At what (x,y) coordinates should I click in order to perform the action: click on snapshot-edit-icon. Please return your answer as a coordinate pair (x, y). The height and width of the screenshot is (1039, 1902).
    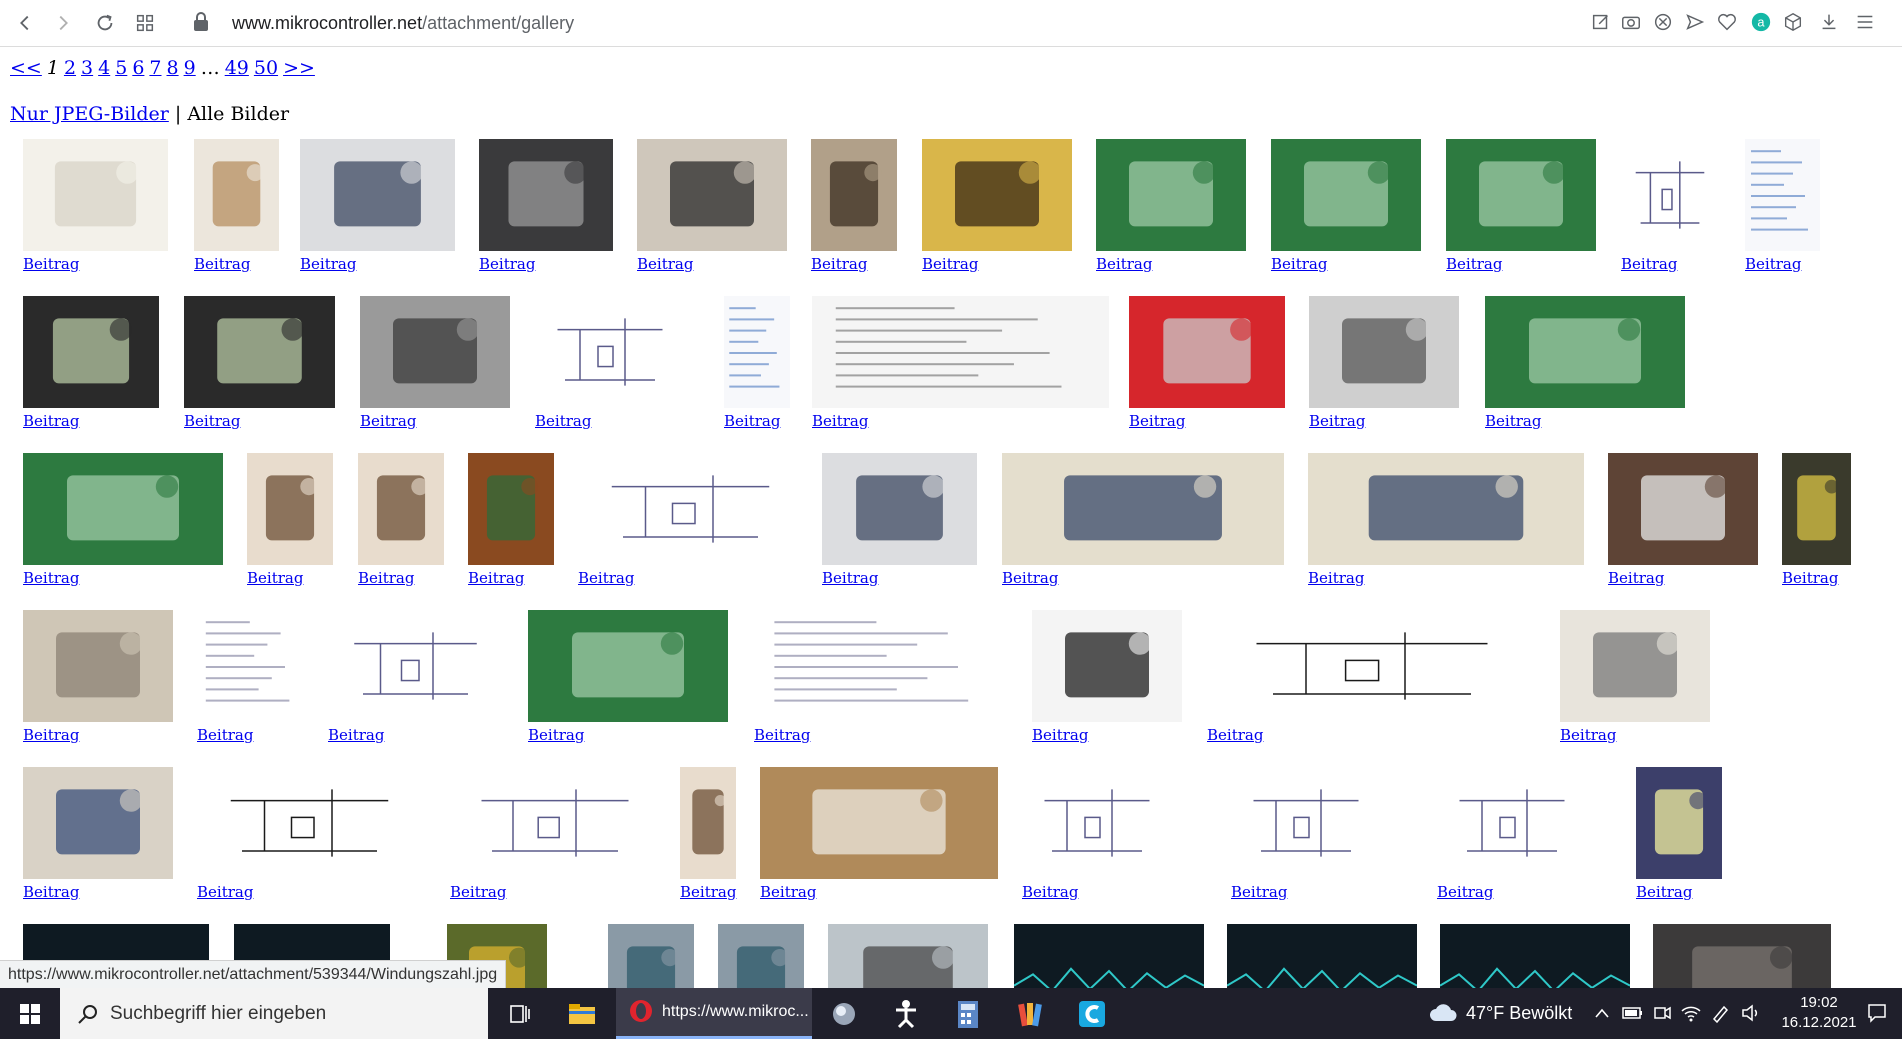
    Looking at the image, I should click on (1602, 23).